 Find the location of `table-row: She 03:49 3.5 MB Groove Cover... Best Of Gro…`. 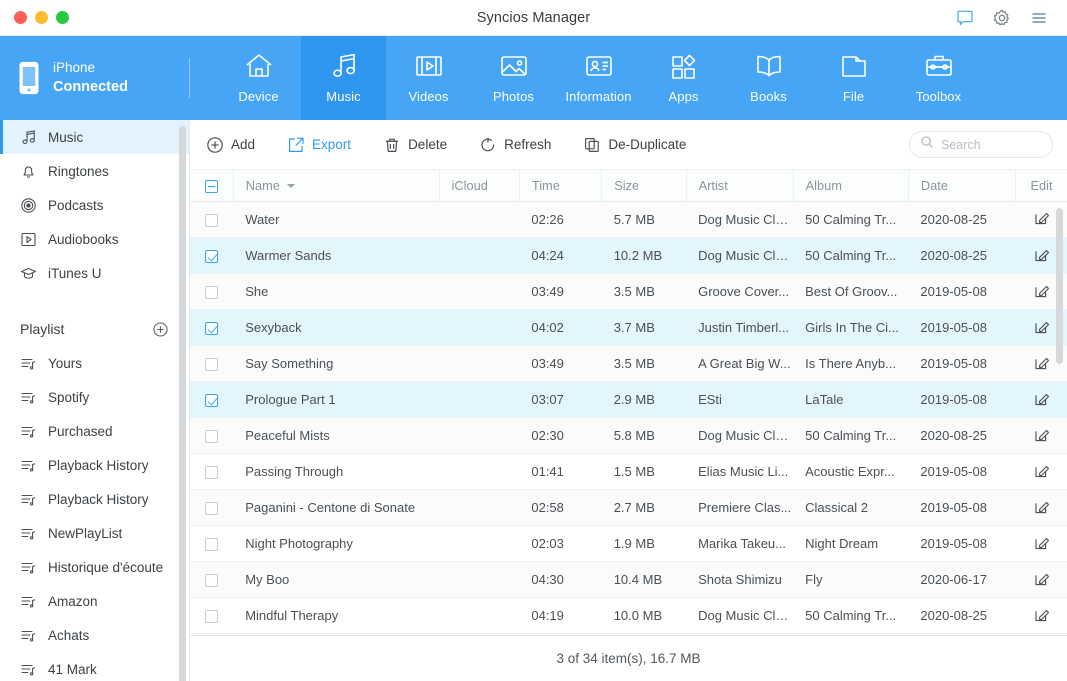

table-row: She 03:49 3.5 MB Groove Cover... Best Of Gro… is located at coordinates (628, 291).